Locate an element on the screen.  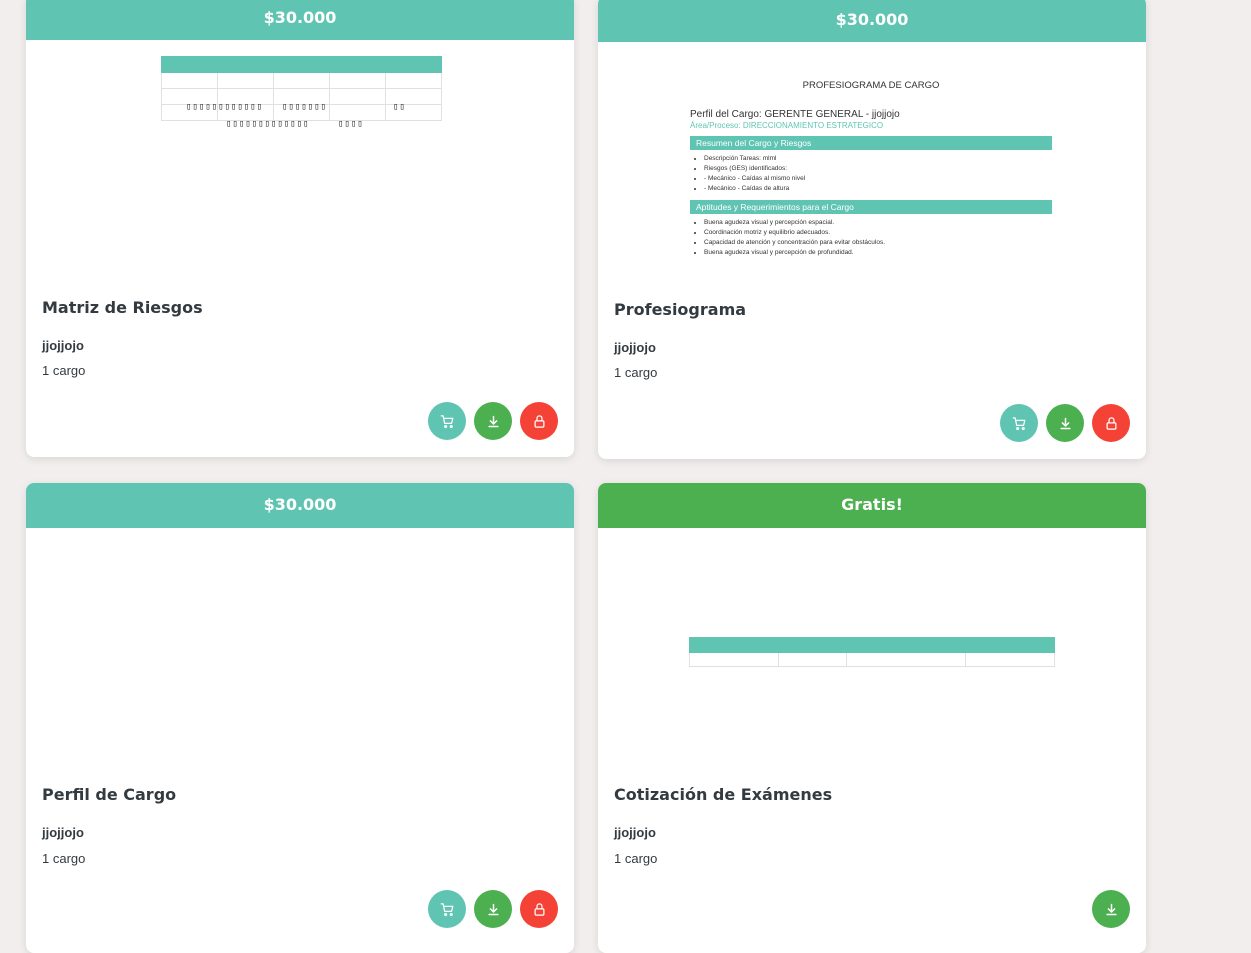
card-title: Cotización de Exámenes is located at coordinates (723, 794).